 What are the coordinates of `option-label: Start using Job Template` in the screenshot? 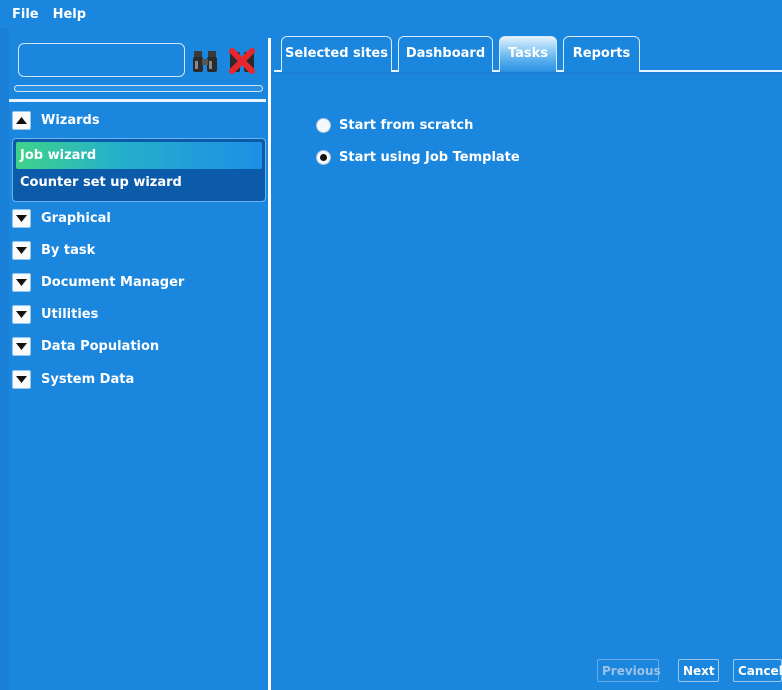 It's located at (429, 157).